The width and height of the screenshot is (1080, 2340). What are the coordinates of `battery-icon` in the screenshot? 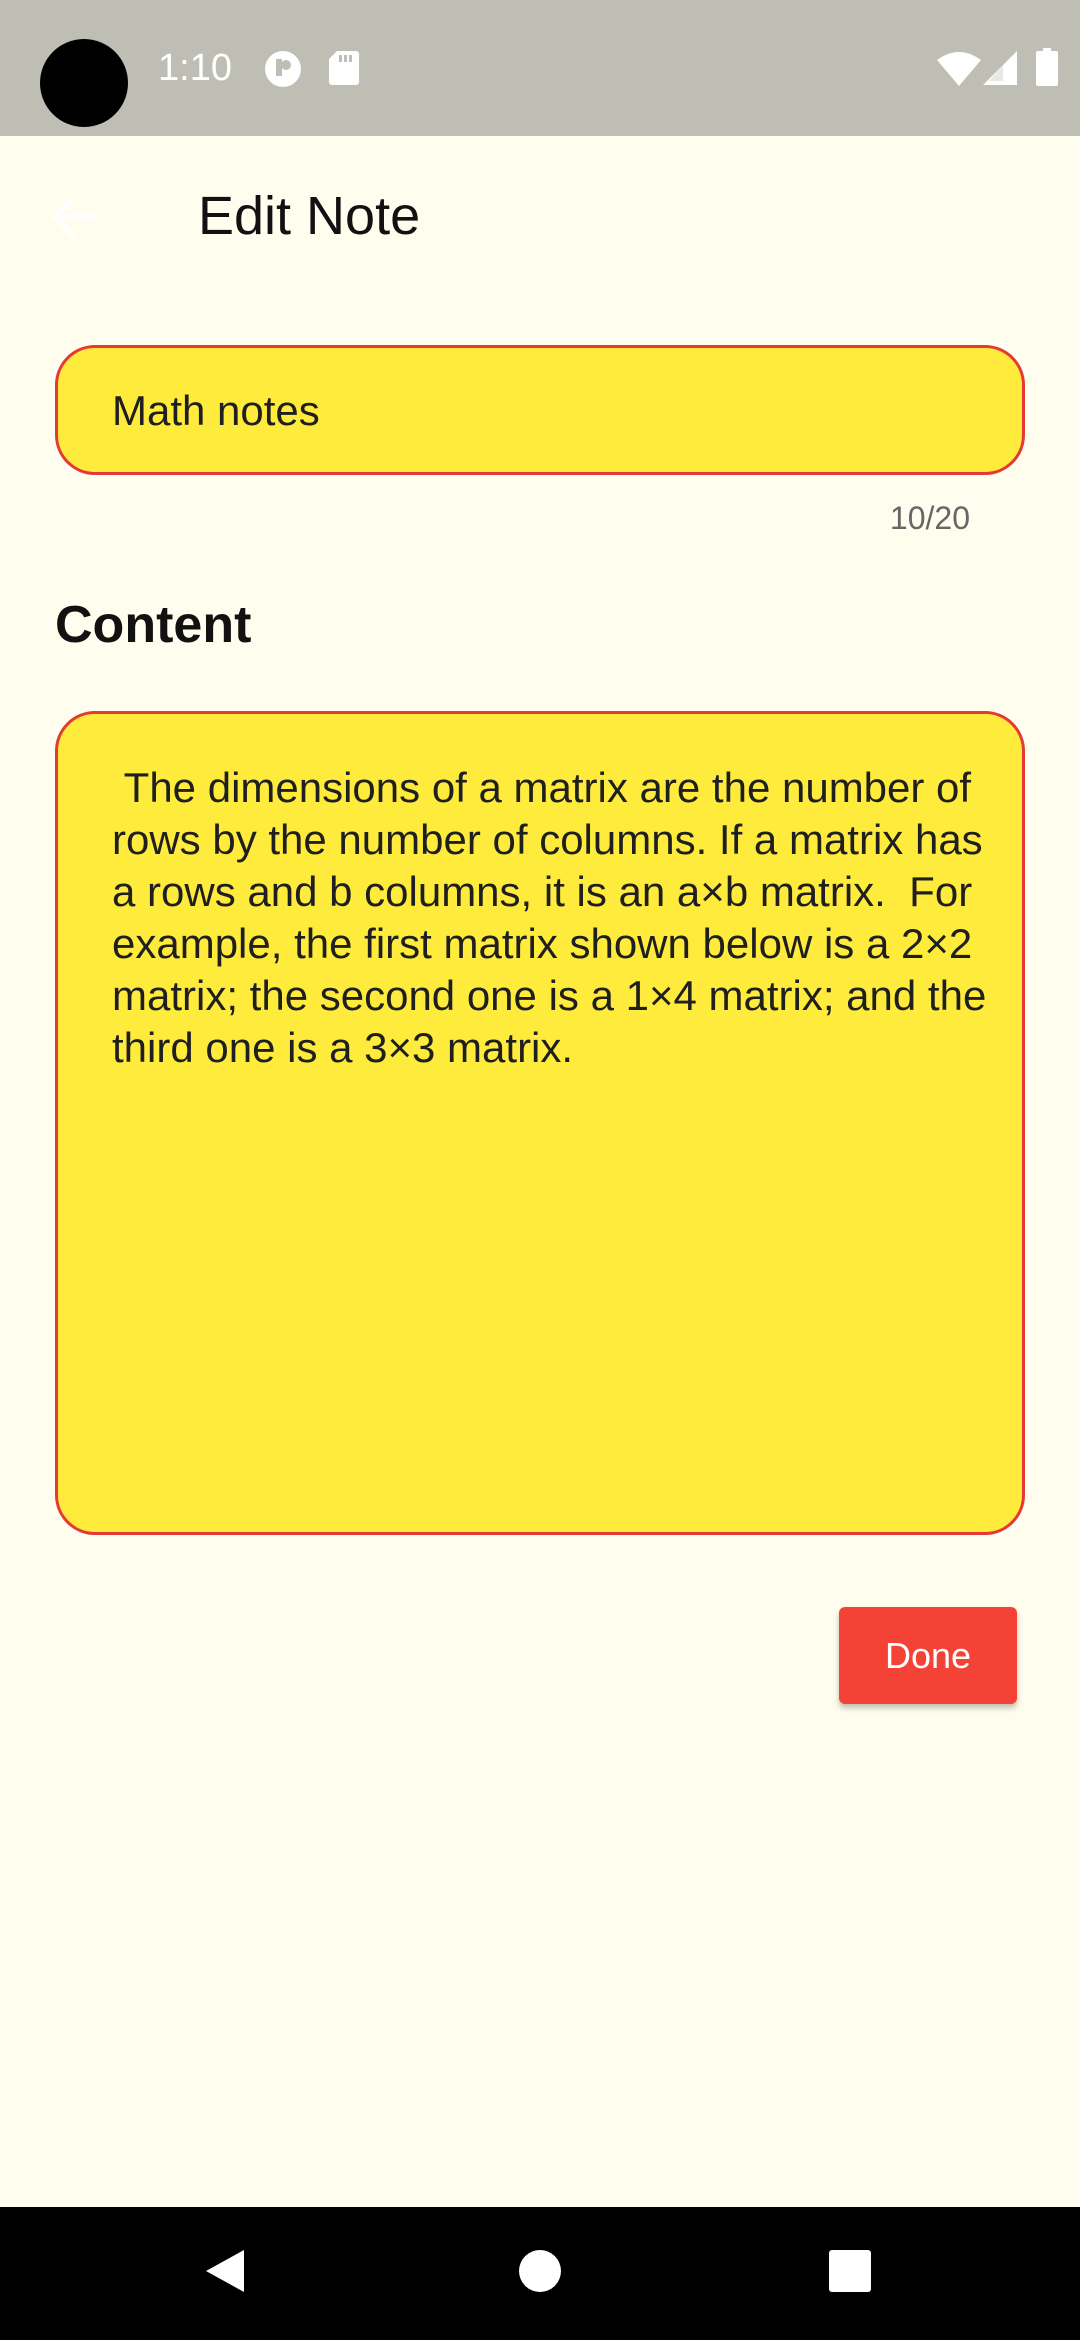 It's located at (1047, 69).